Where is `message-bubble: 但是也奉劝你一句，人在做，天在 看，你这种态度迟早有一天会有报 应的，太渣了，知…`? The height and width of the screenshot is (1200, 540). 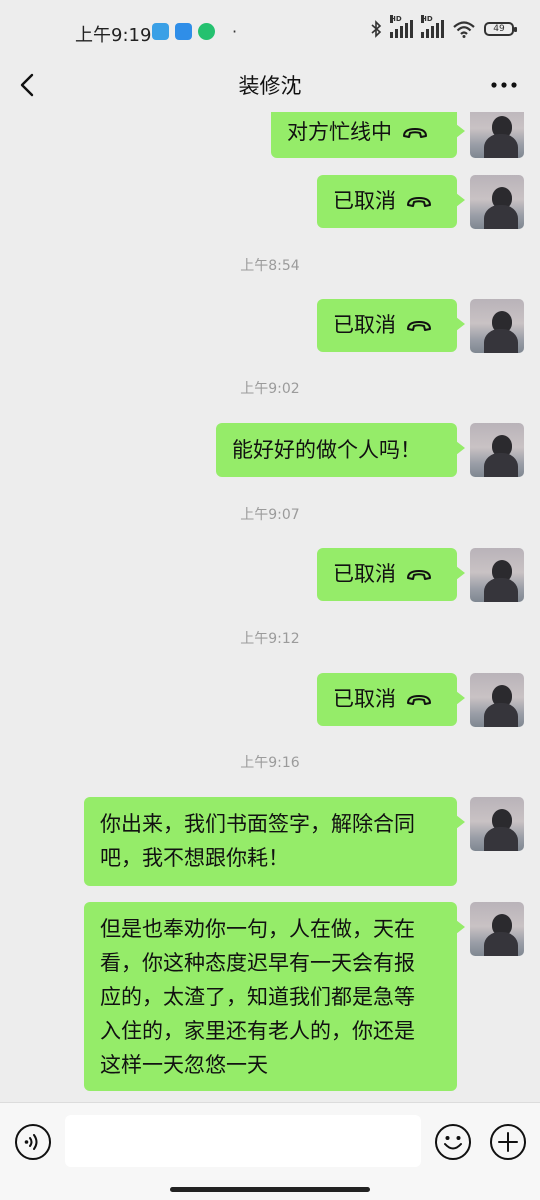 message-bubble: 但是也奉劝你一句，人在做，天在 看，你这种态度迟早有一天会有报 应的，太渣了，知… is located at coordinates (274, 996).